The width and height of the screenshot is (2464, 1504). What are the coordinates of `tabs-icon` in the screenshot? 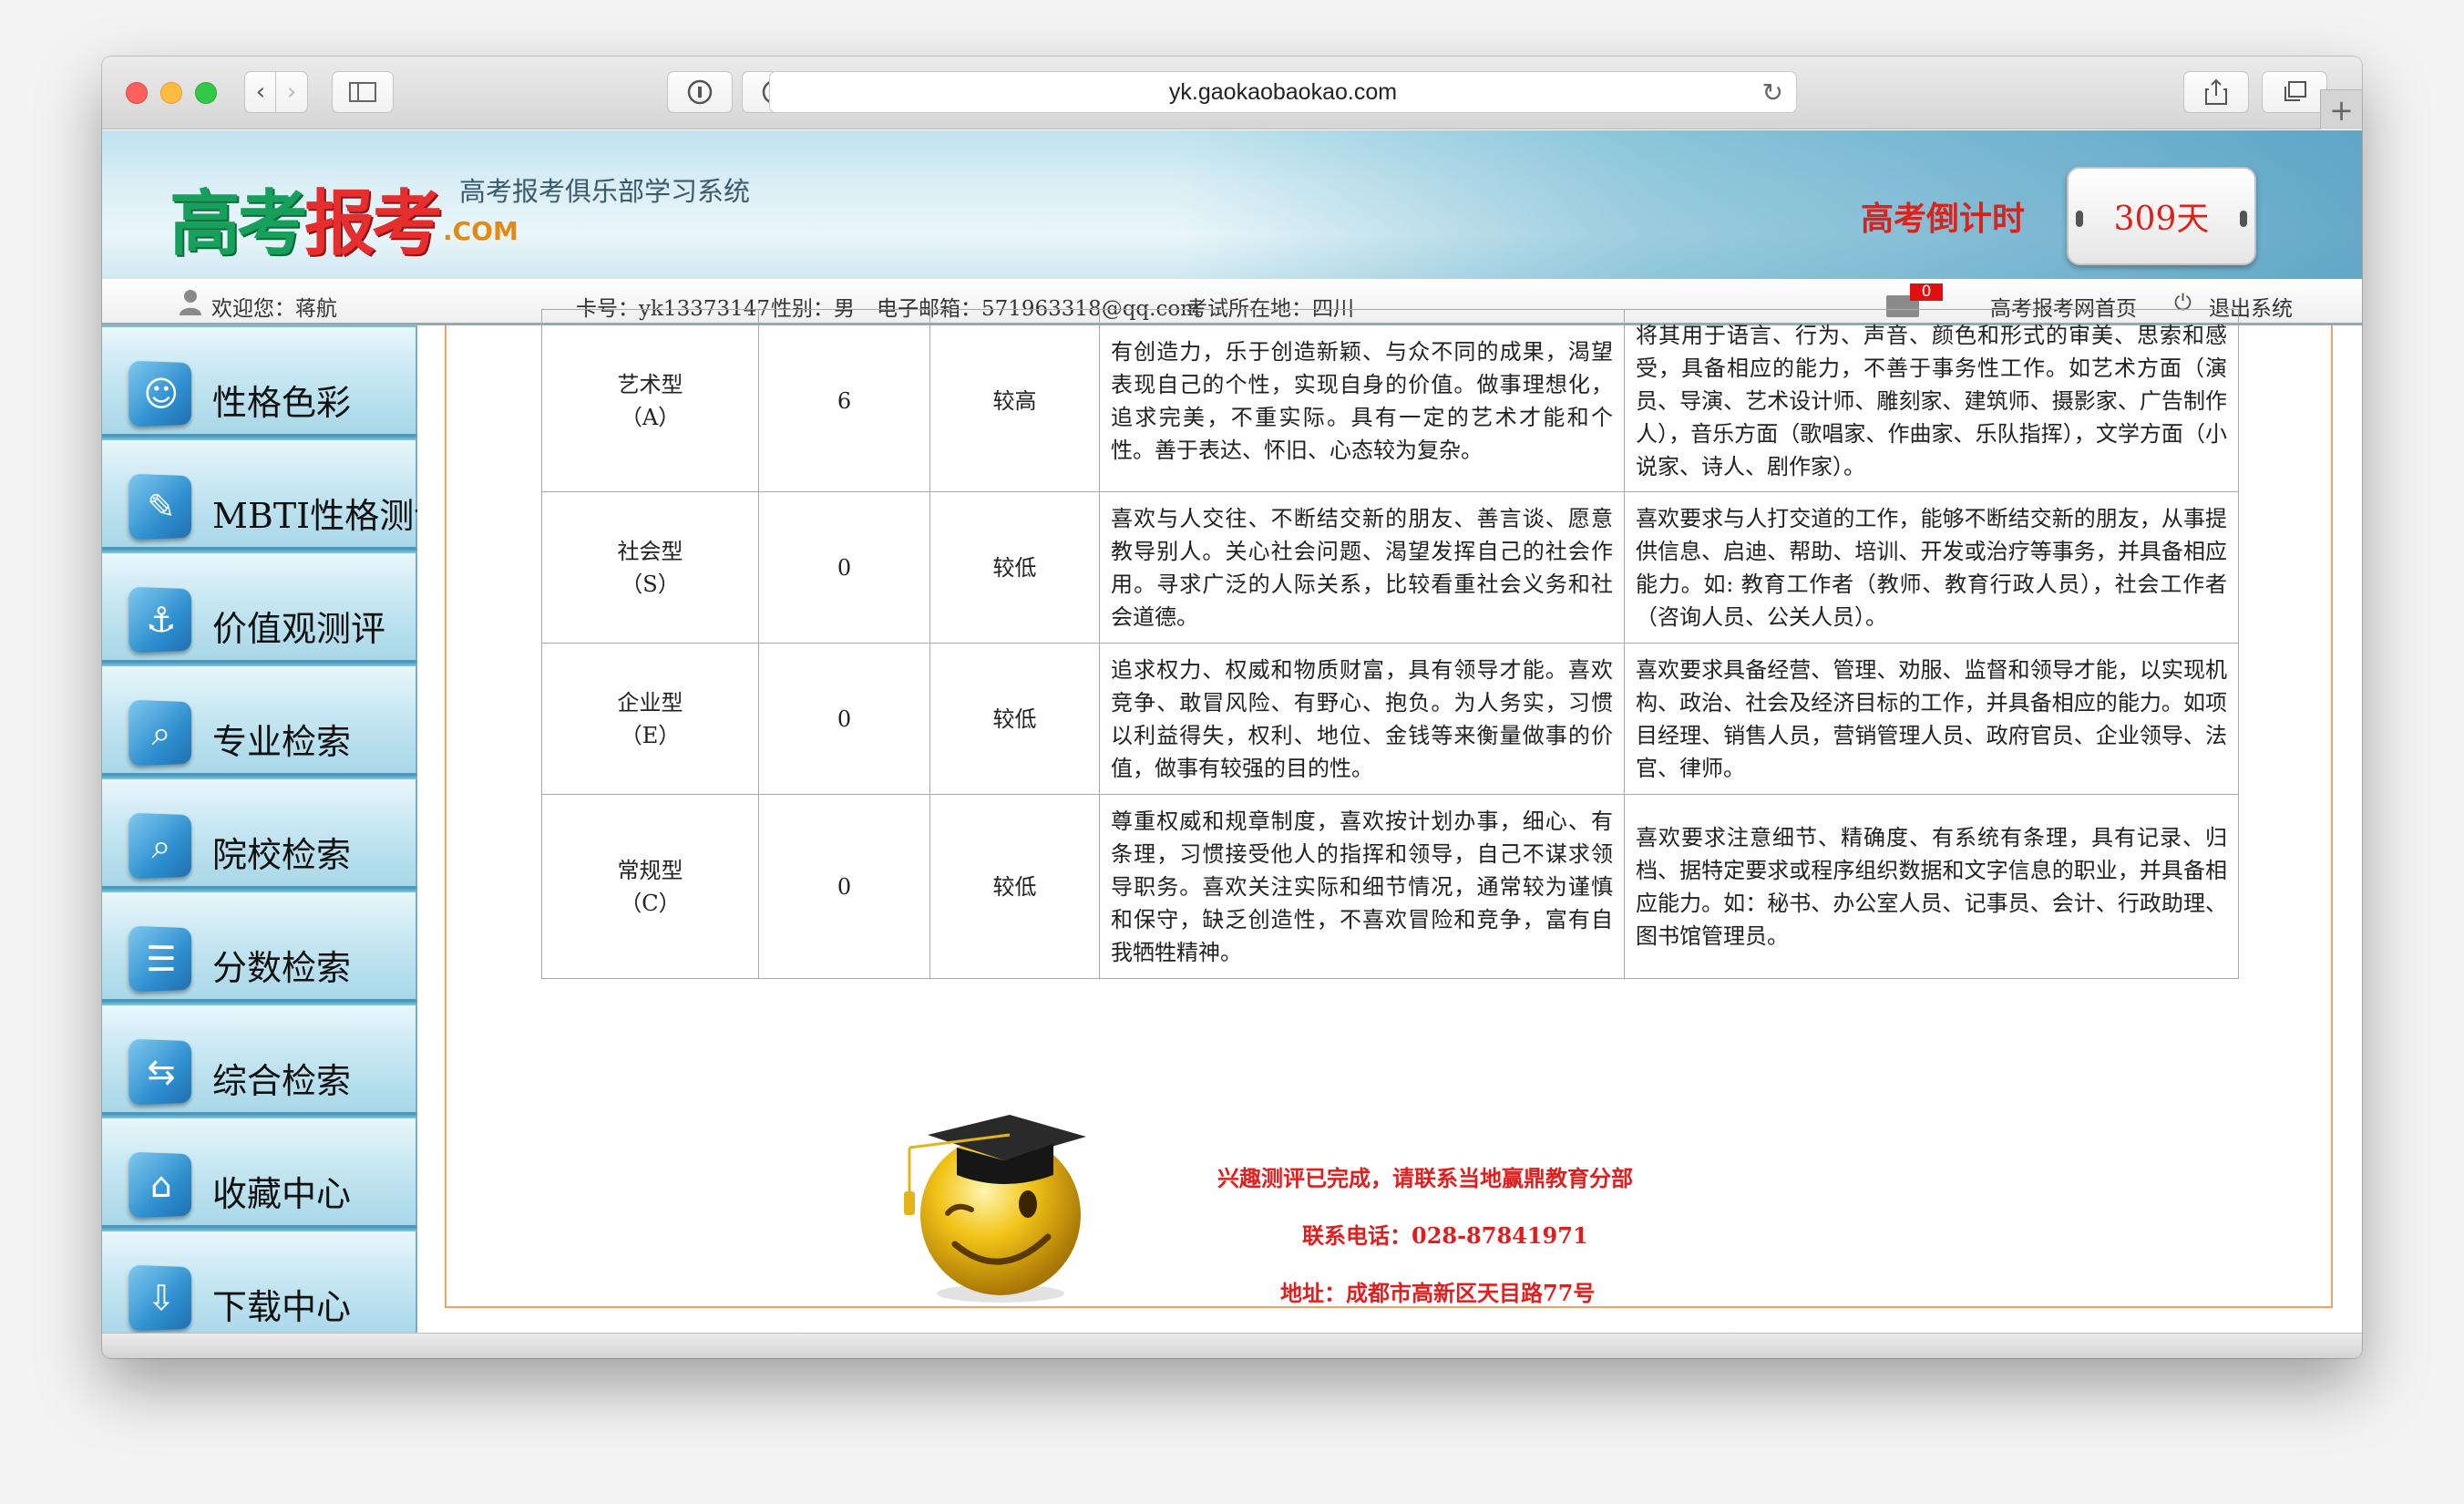 It's located at (2295, 91).